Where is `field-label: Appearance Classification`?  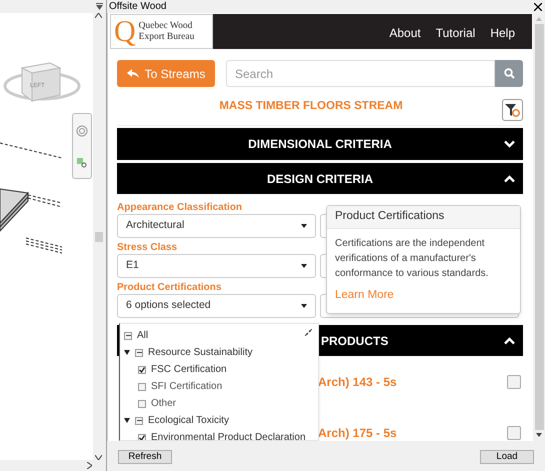
field-label: Appearance Classification is located at coordinates (180, 208).